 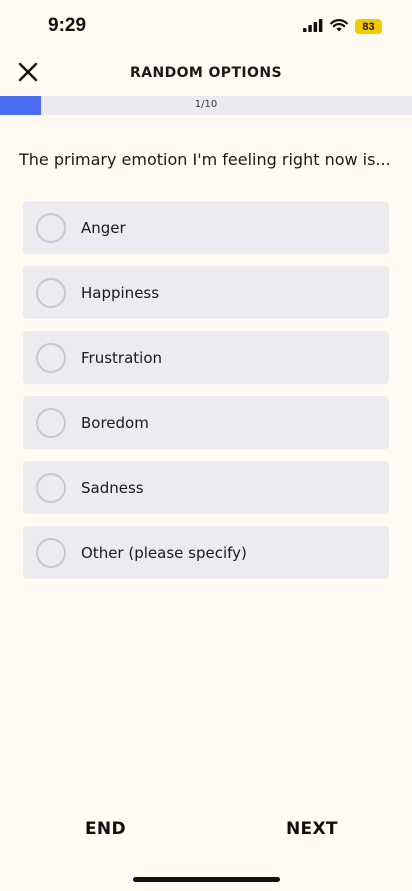 What do you see at coordinates (206, 357) in the screenshot?
I see `option-frustration: Frustration` at bounding box center [206, 357].